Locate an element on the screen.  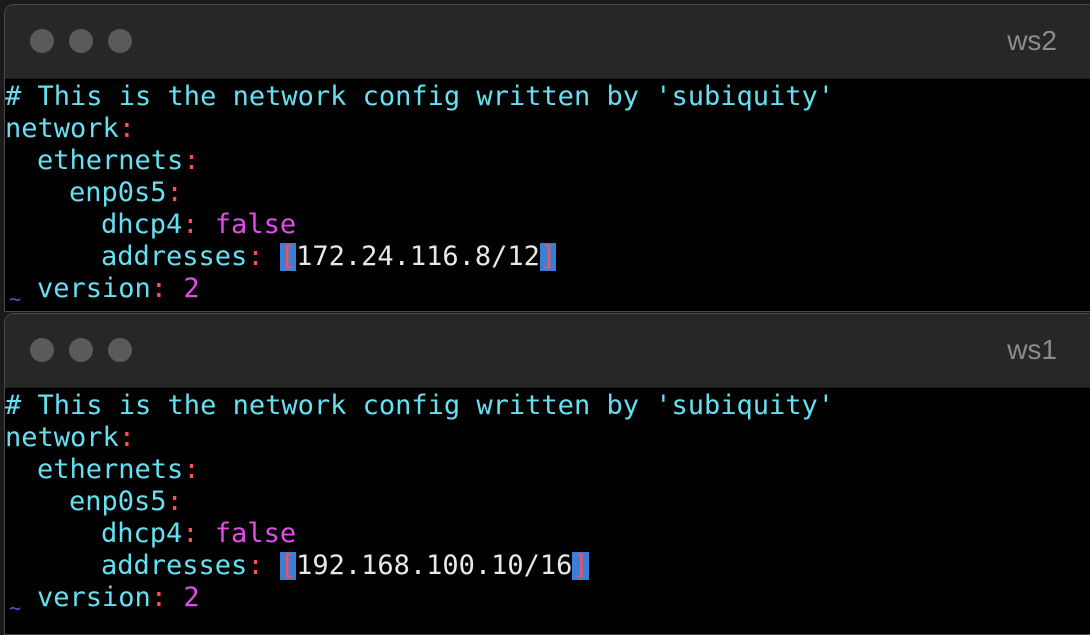
window-title: ws2 is located at coordinates (1032, 40).